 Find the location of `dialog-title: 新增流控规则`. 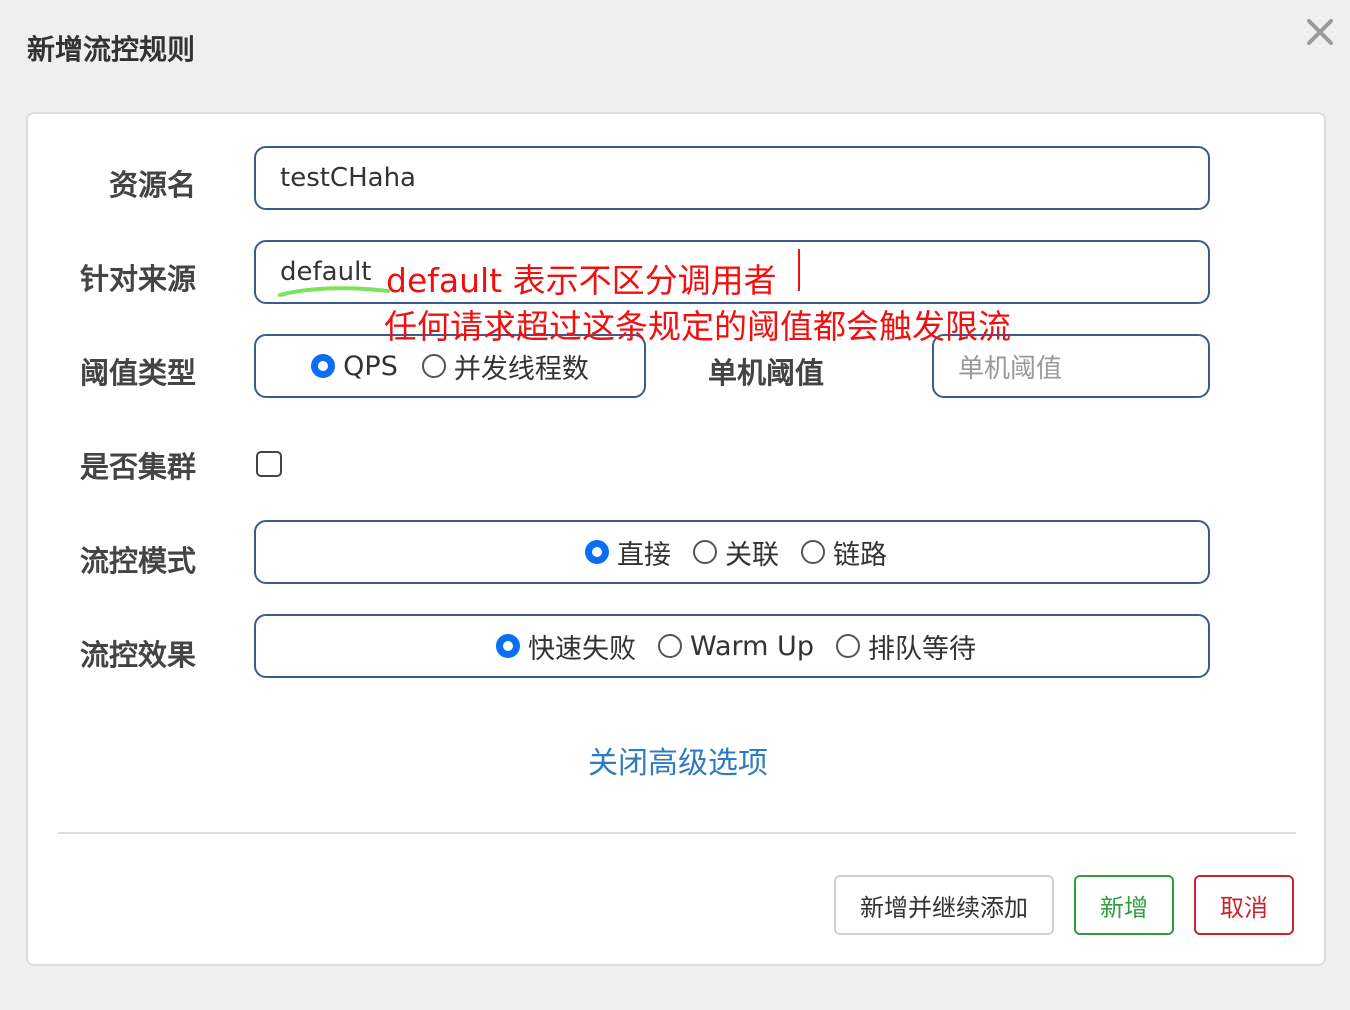

dialog-title: 新增流控规则 is located at coordinates (111, 49).